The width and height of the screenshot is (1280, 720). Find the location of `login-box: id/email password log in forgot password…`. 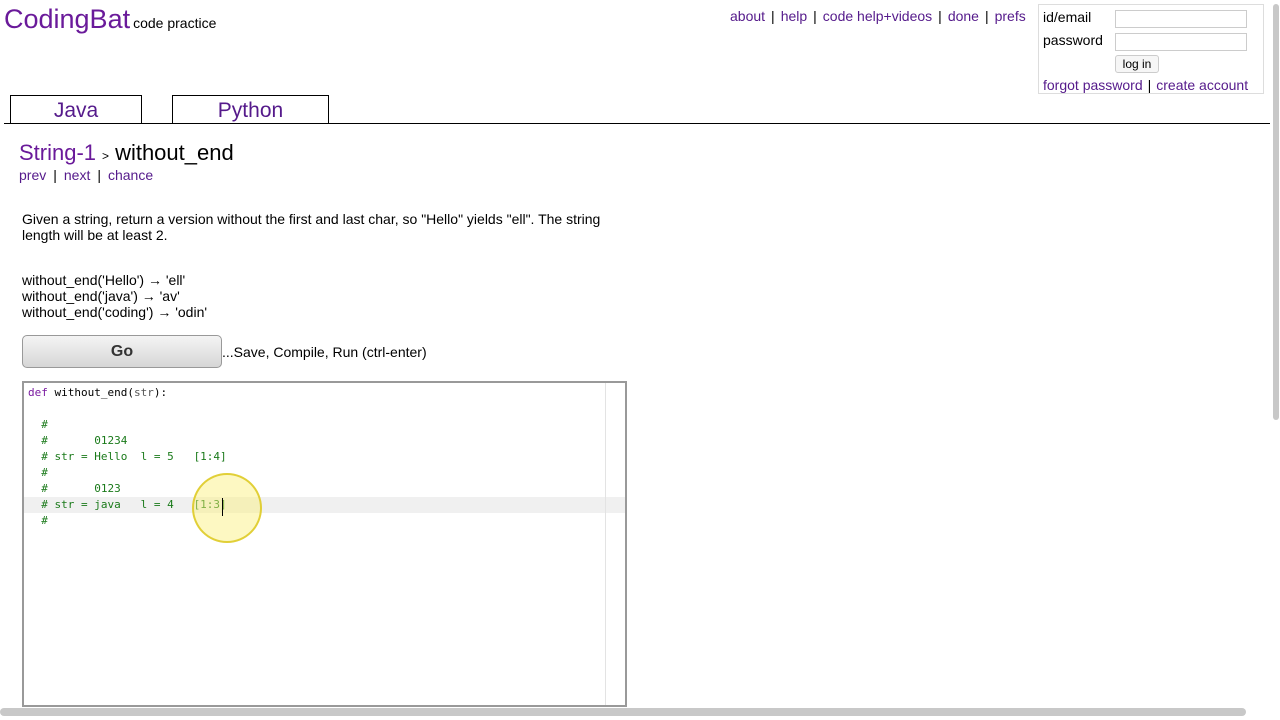

login-box: id/email password log in forgot password… is located at coordinates (1151, 49).